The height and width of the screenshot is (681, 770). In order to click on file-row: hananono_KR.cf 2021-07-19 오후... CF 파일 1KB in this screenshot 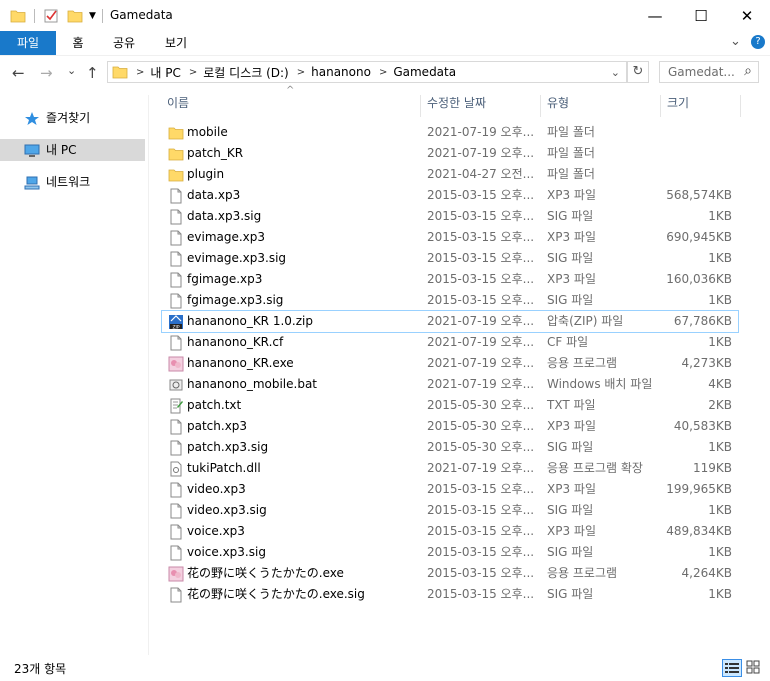, I will do `click(450, 342)`.